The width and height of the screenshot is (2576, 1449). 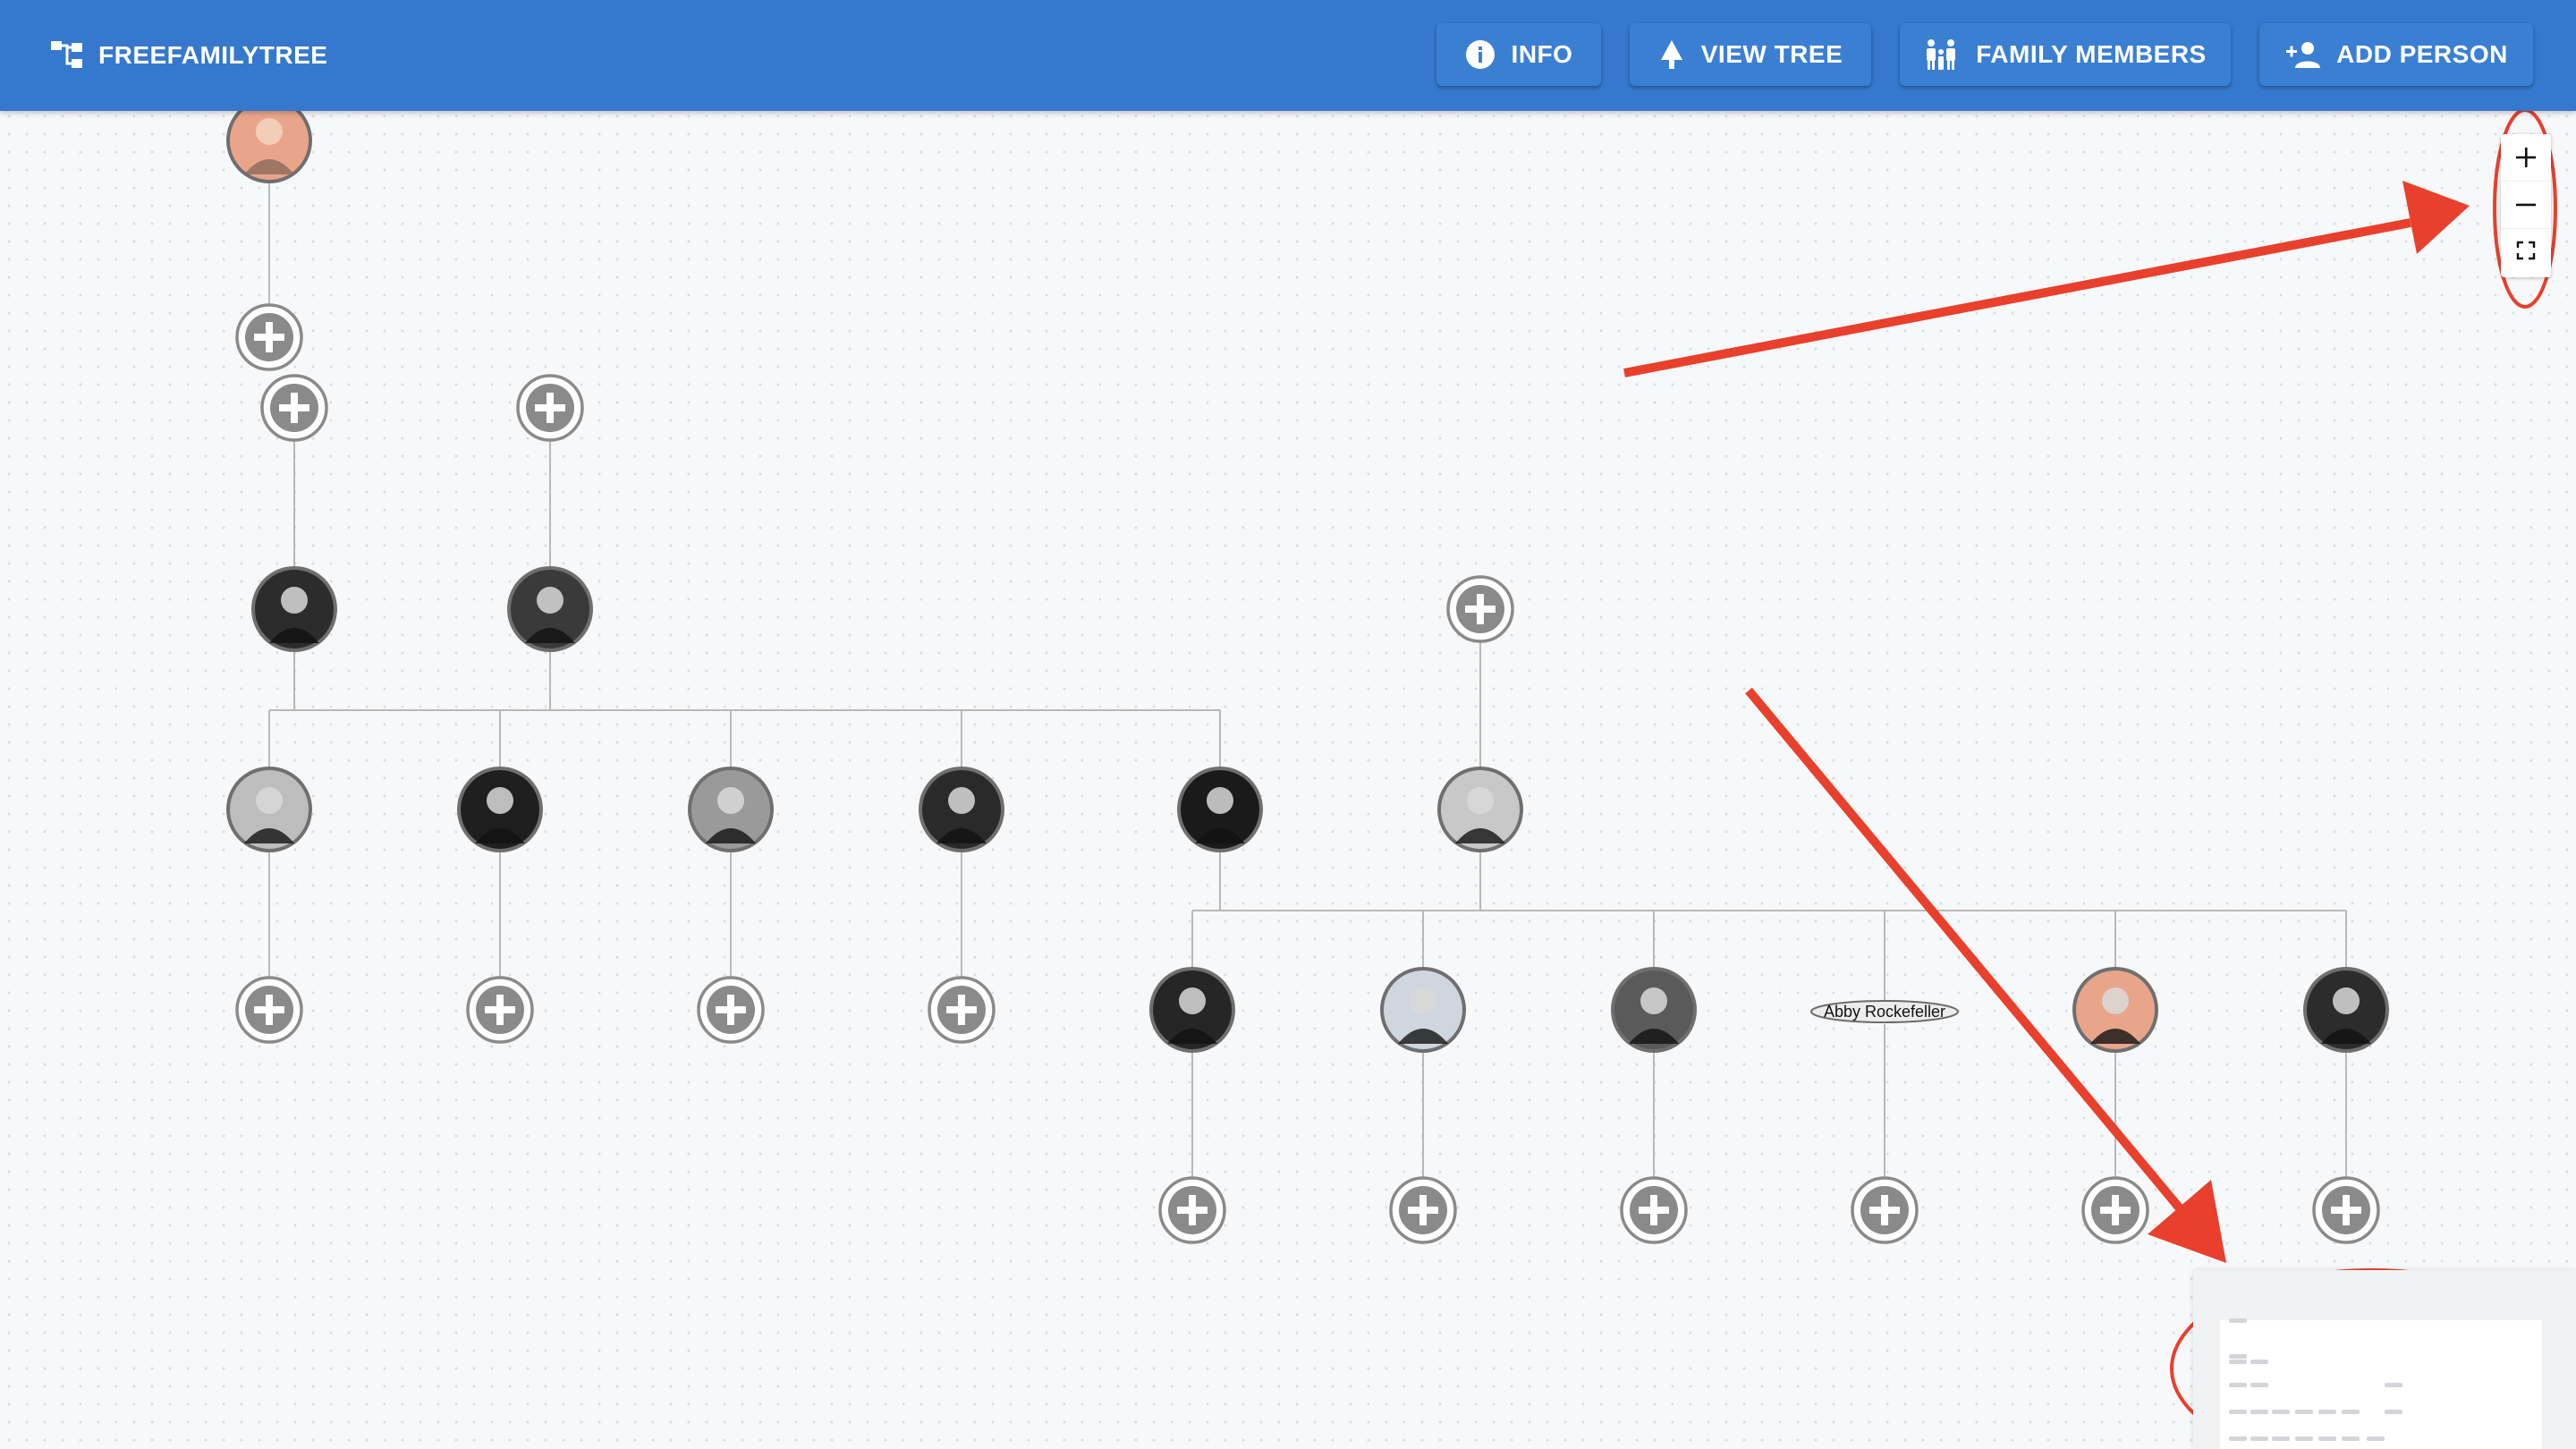 I want to click on family-members-button: FAMILY MEMBERS, so click(x=2065, y=54).